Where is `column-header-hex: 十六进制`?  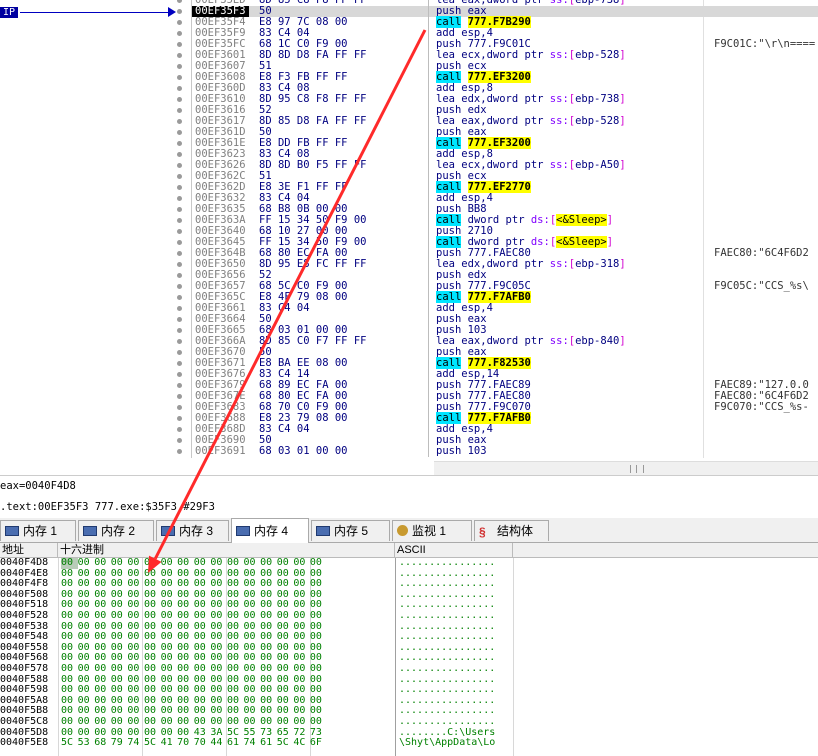 column-header-hex: 十六进制 is located at coordinates (226, 550).